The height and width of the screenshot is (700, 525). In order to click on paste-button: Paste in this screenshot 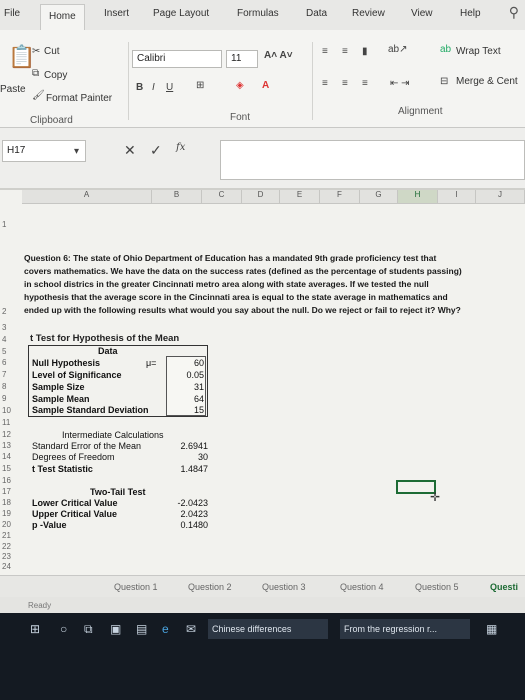, I will do `click(13, 89)`.